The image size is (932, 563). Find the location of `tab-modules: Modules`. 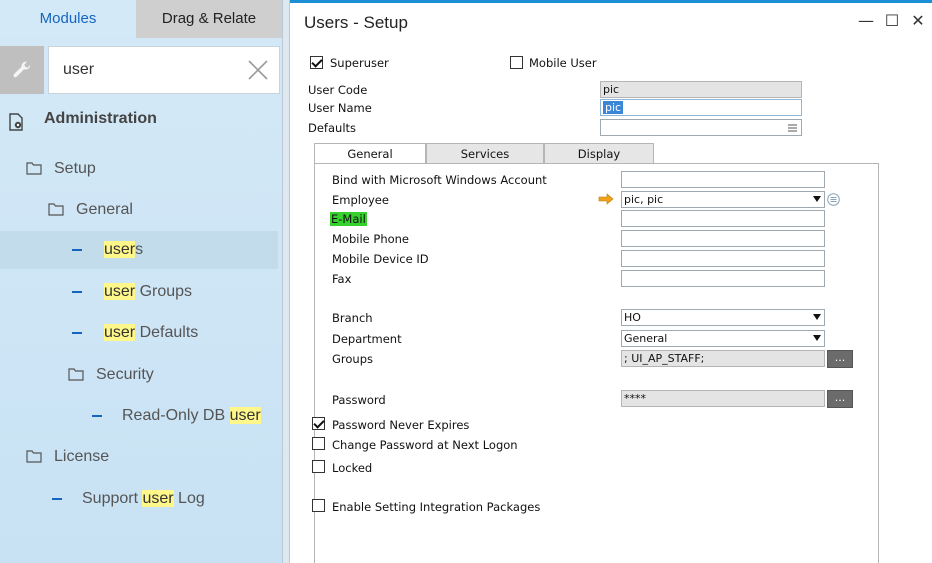

tab-modules: Modules is located at coordinates (68, 19).